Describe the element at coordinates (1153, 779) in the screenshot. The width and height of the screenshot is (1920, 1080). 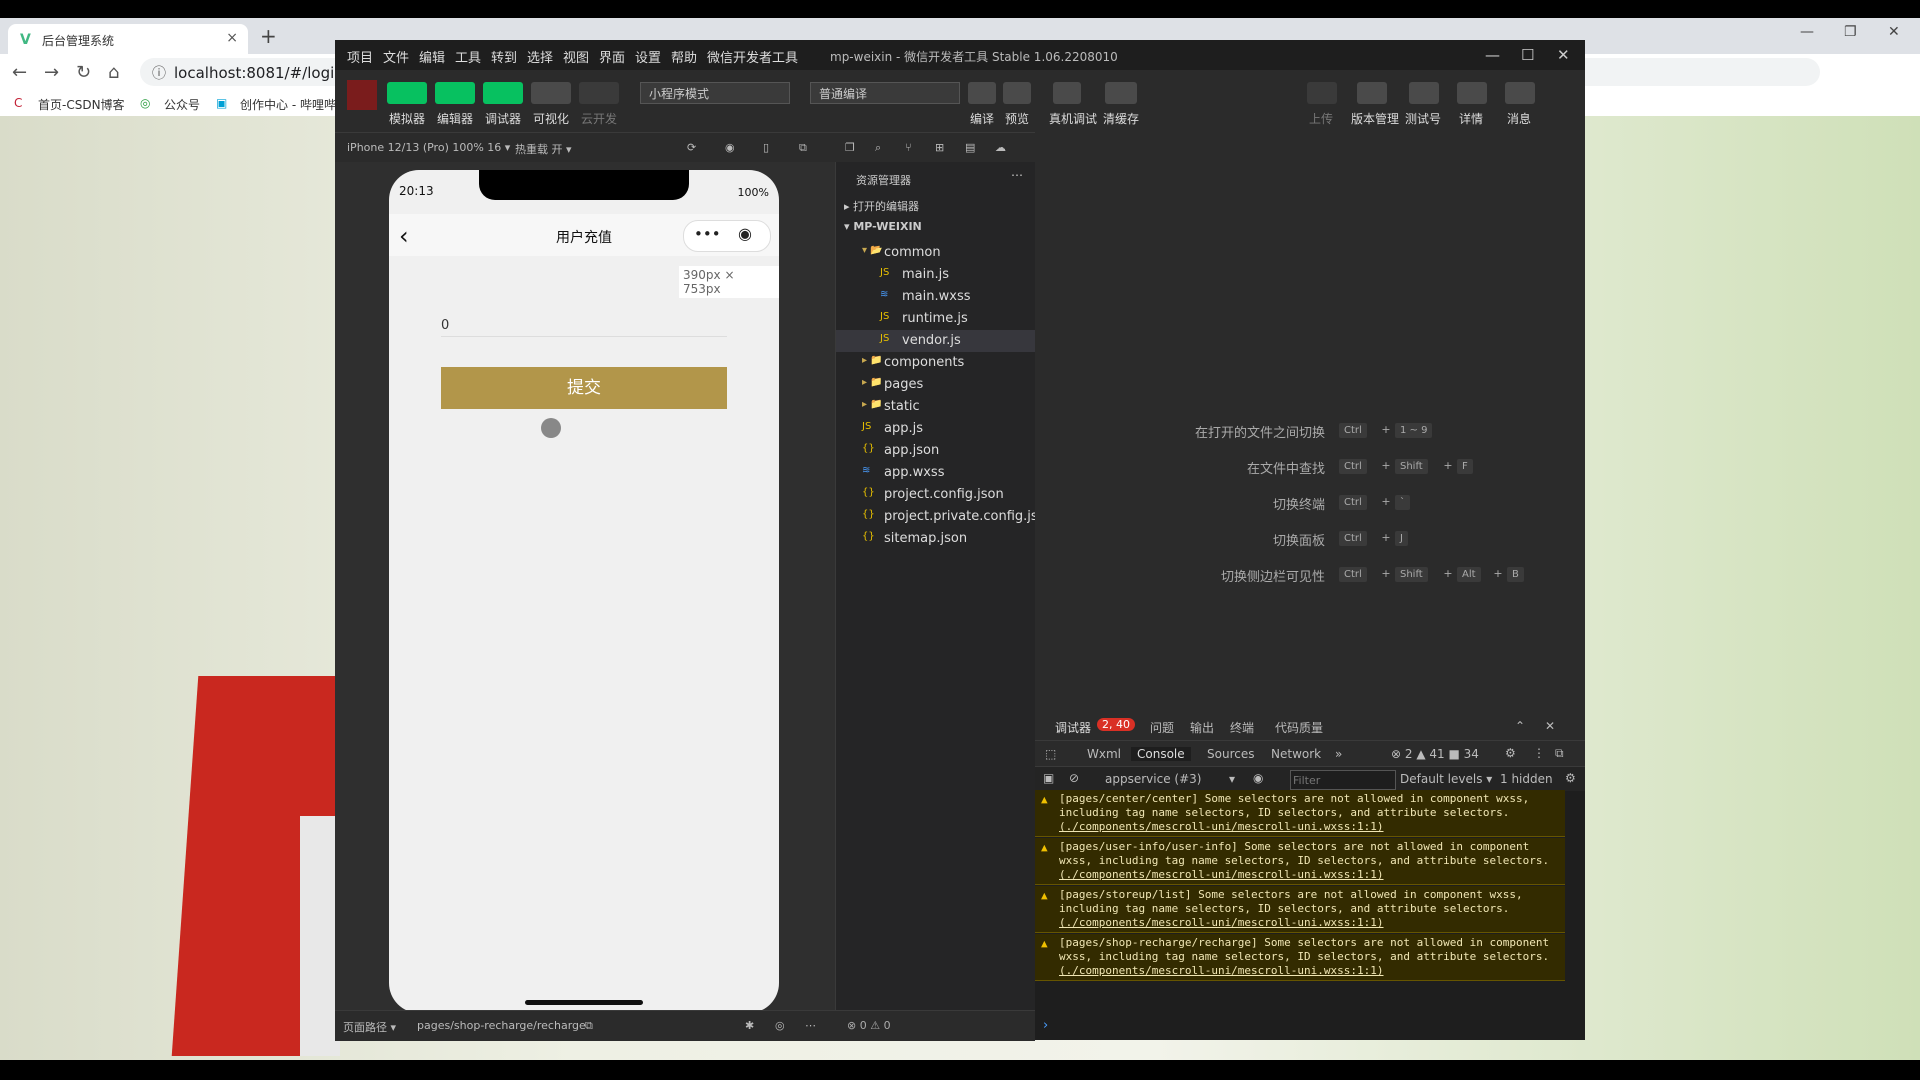
I see `context-select: appservice (#3)` at that location.